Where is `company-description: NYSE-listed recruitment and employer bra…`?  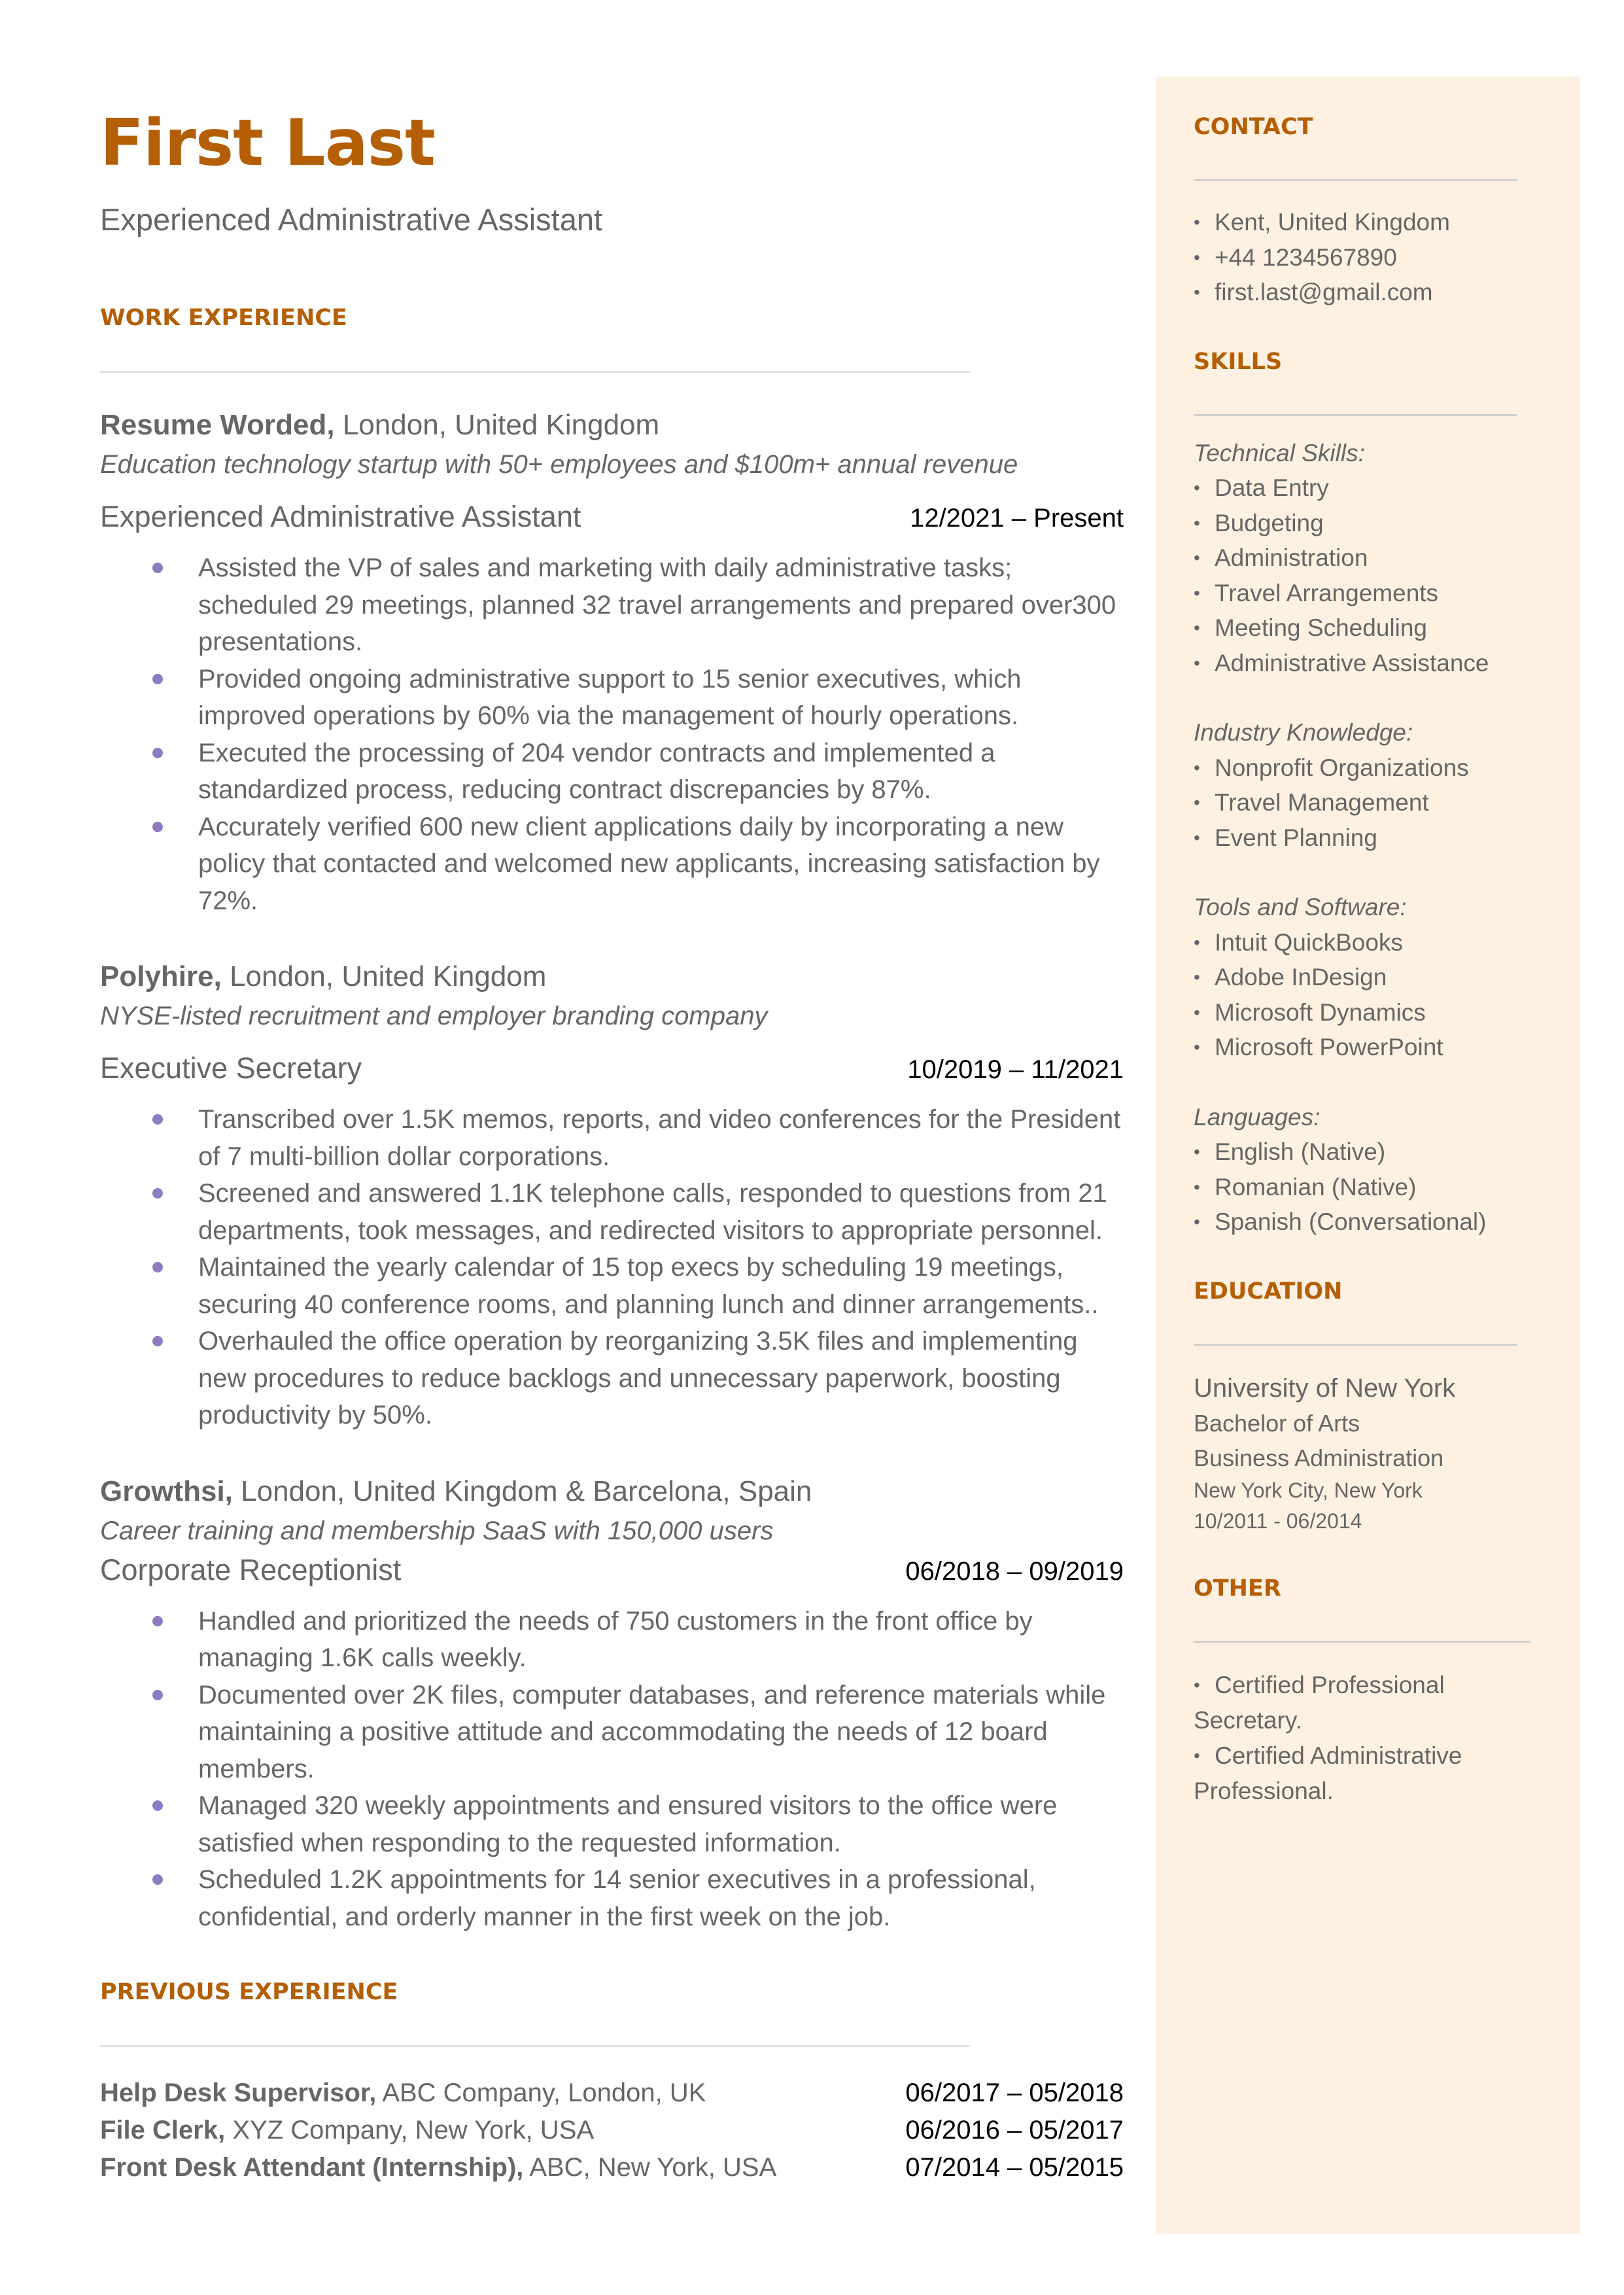 company-description: NYSE-listed recruitment and employer bra… is located at coordinates (434, 1016).